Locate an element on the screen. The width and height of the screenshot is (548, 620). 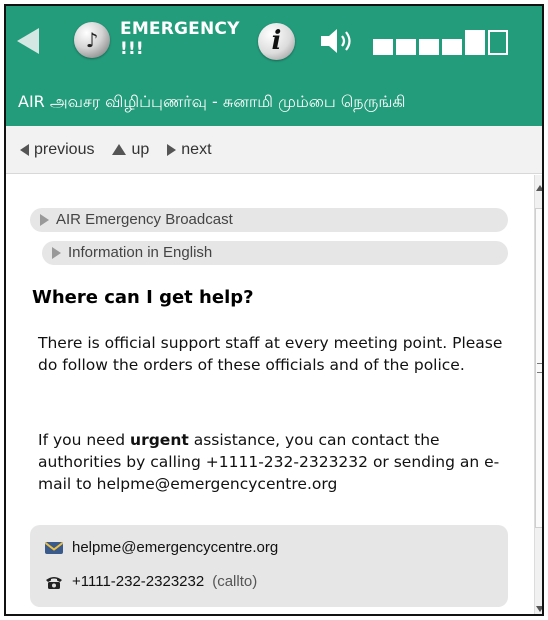
navigation-bar: previous up next is located at coordinates (274, 150).